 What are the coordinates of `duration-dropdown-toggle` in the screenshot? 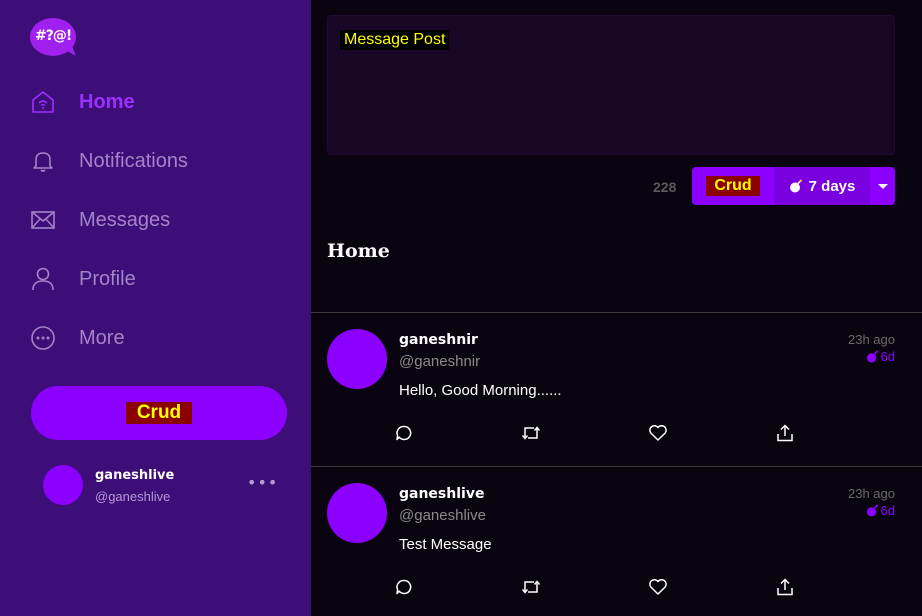 It's located at (882, 186).